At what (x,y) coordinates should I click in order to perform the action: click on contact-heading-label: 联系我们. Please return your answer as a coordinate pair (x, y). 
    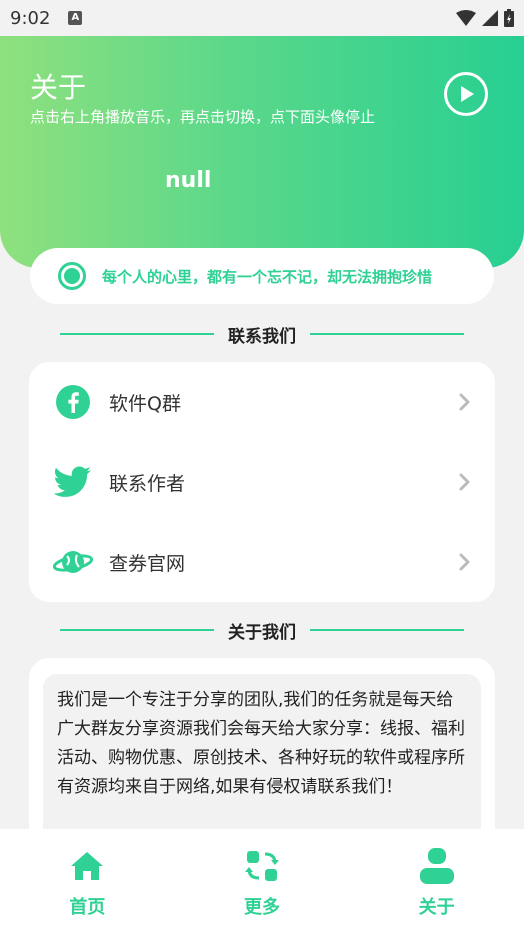
    Looking at the image, I should click on (262, 336).